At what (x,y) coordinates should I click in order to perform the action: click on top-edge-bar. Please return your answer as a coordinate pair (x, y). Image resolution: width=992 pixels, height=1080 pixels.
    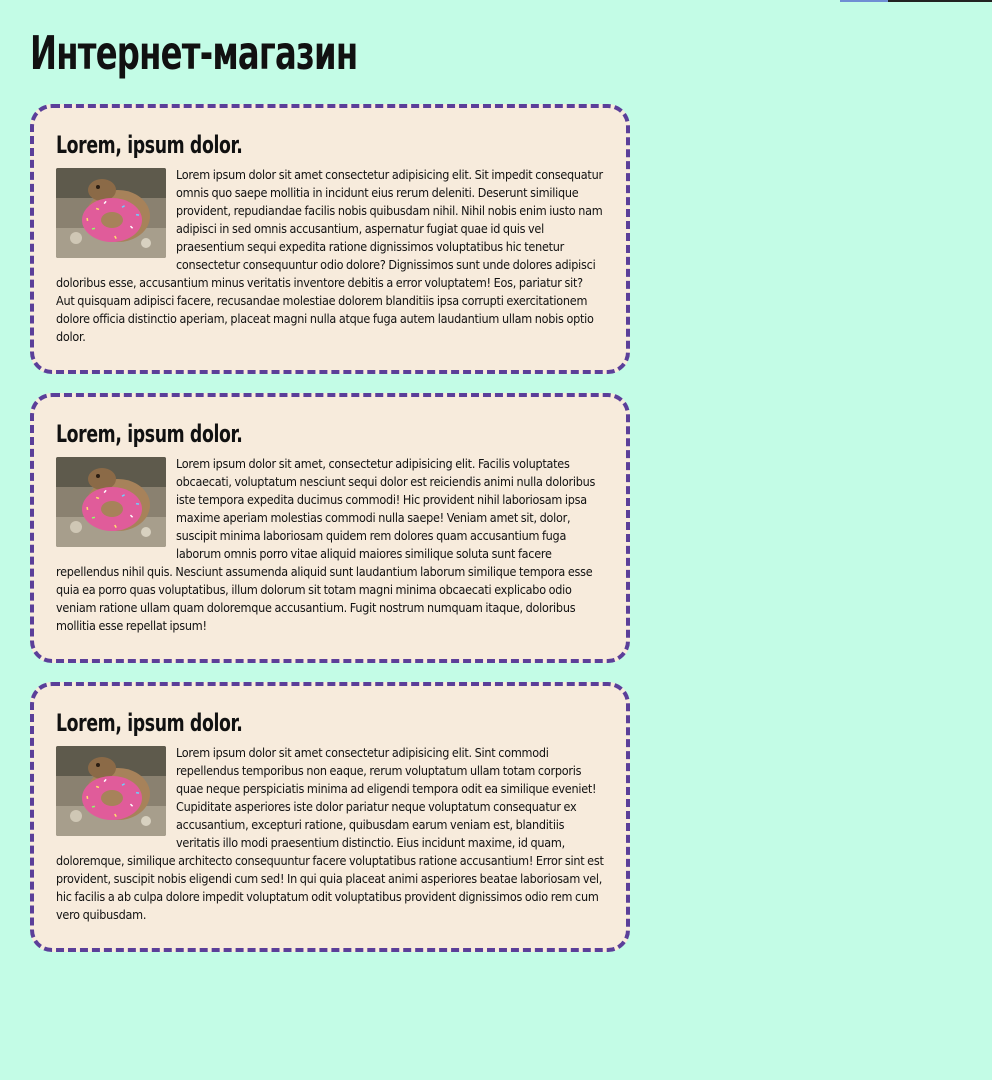
    Looking at the image, I should click on (916, 1).